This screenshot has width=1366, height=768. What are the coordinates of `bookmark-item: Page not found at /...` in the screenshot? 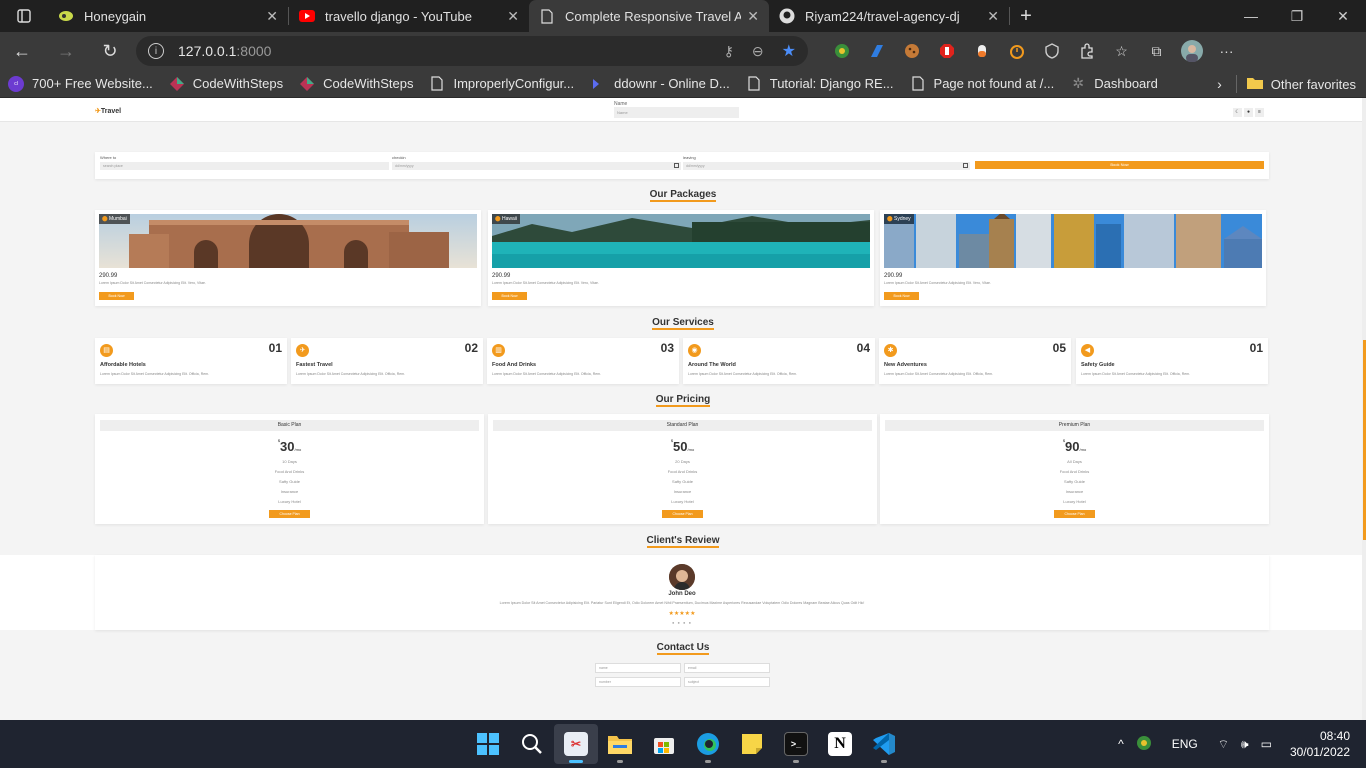 It's located at (982, 84).